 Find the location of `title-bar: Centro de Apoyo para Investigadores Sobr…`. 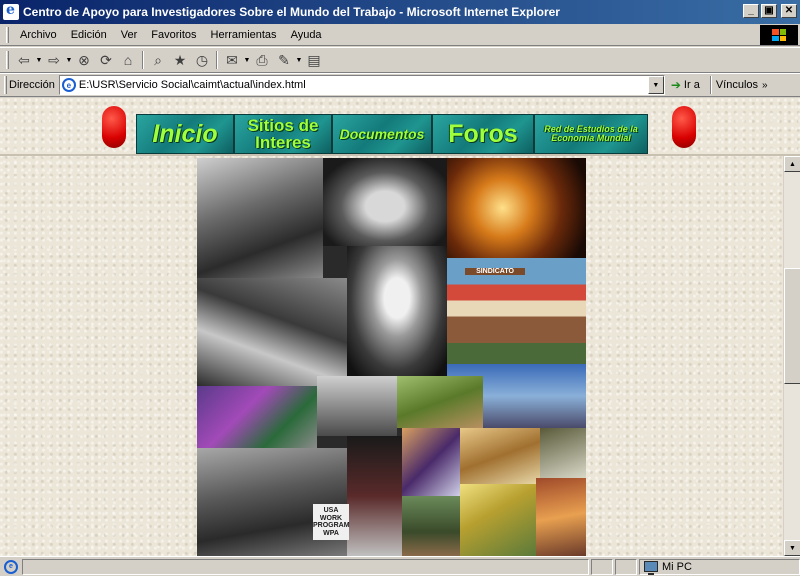

title-bar: Centro de Apoyo para Investigadores Sobr… is located at coordinates (400, 12).